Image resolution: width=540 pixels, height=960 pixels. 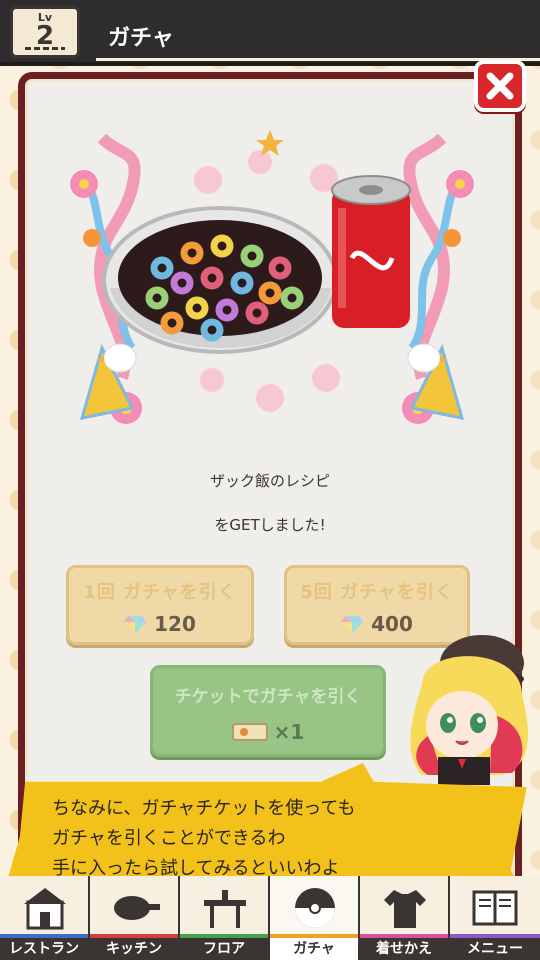 I want to click on dialog-line: ちなみに、ガチャチケットを使っても, so click(x=204, y=808).